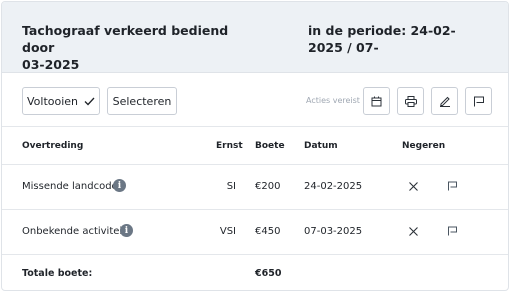  What do you see at coordinates (57, 273) in the screenshot?
I see `total-label: Totale boete:` at bounding box center [57, 273].